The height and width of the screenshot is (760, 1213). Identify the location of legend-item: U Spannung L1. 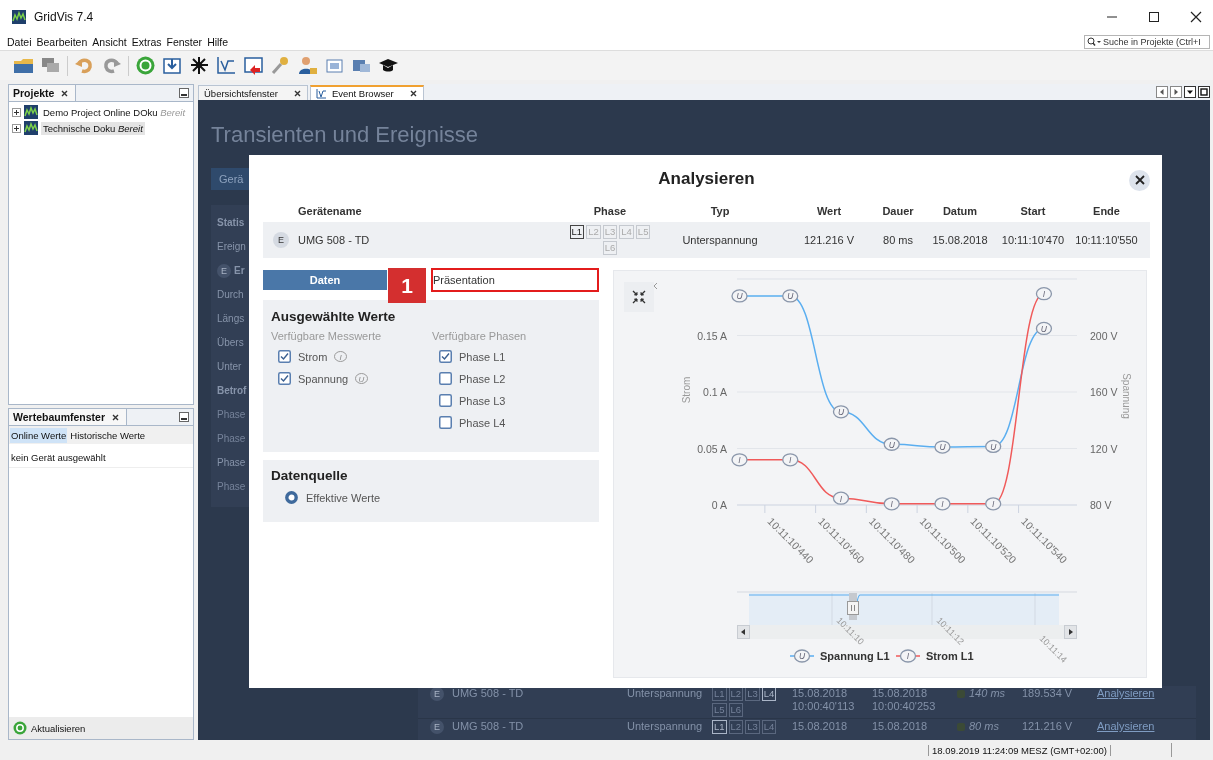
(839, 656).